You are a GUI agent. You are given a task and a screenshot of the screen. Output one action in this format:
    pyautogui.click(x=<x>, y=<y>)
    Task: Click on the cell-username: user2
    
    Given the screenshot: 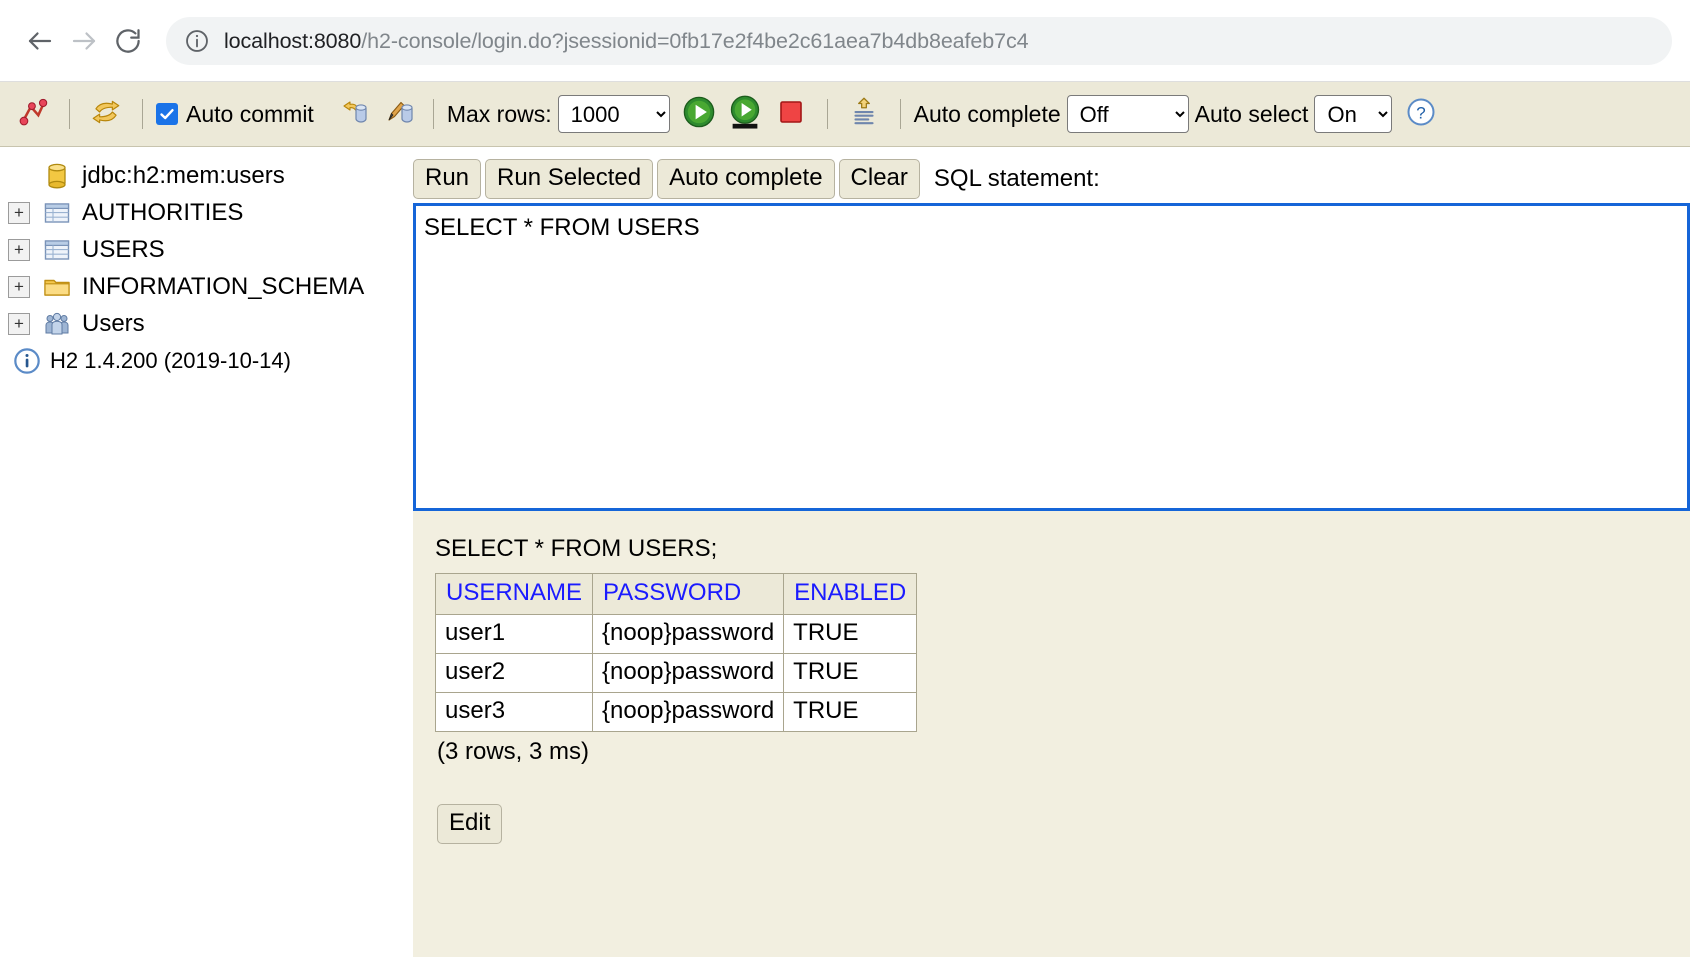 What is the action you would take?
    pyautogui.click(x=514, y=673)
    